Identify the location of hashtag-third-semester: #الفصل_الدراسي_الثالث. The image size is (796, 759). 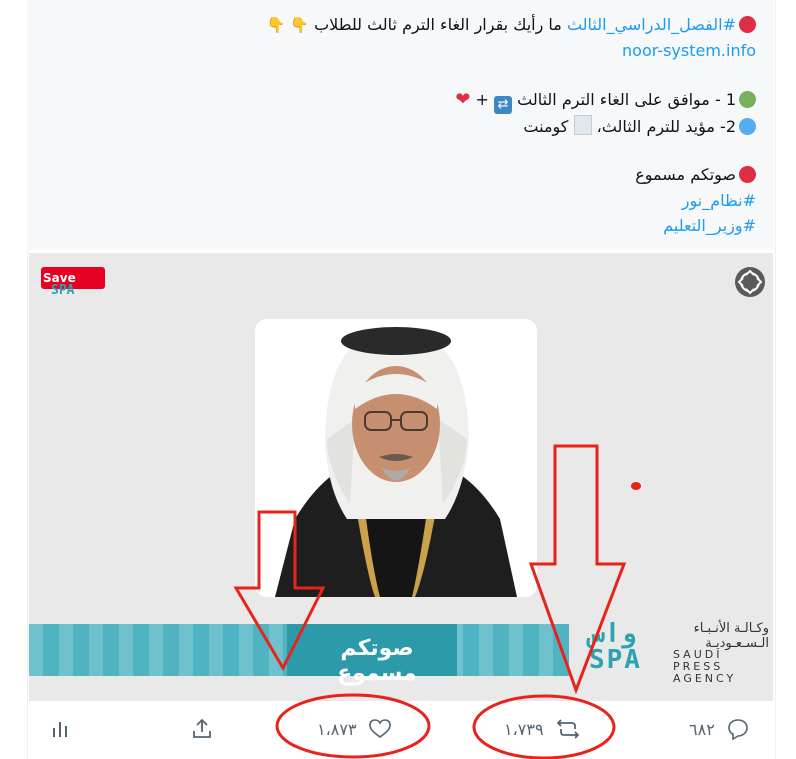
(651, 24).